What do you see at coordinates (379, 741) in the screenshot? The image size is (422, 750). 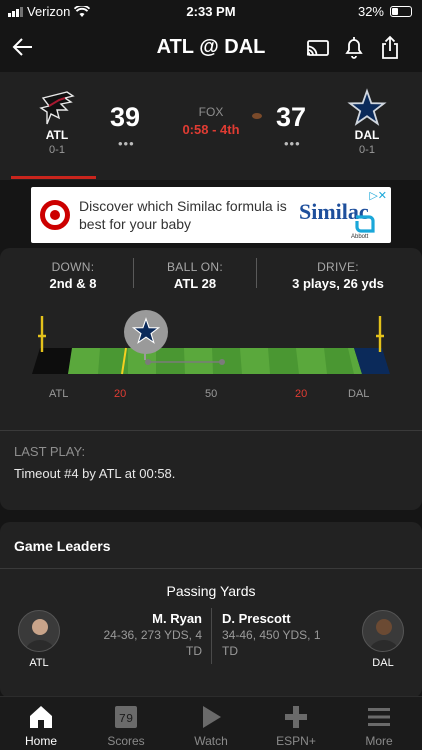 I see `tab-label: More` at bounding box center [379, 741].